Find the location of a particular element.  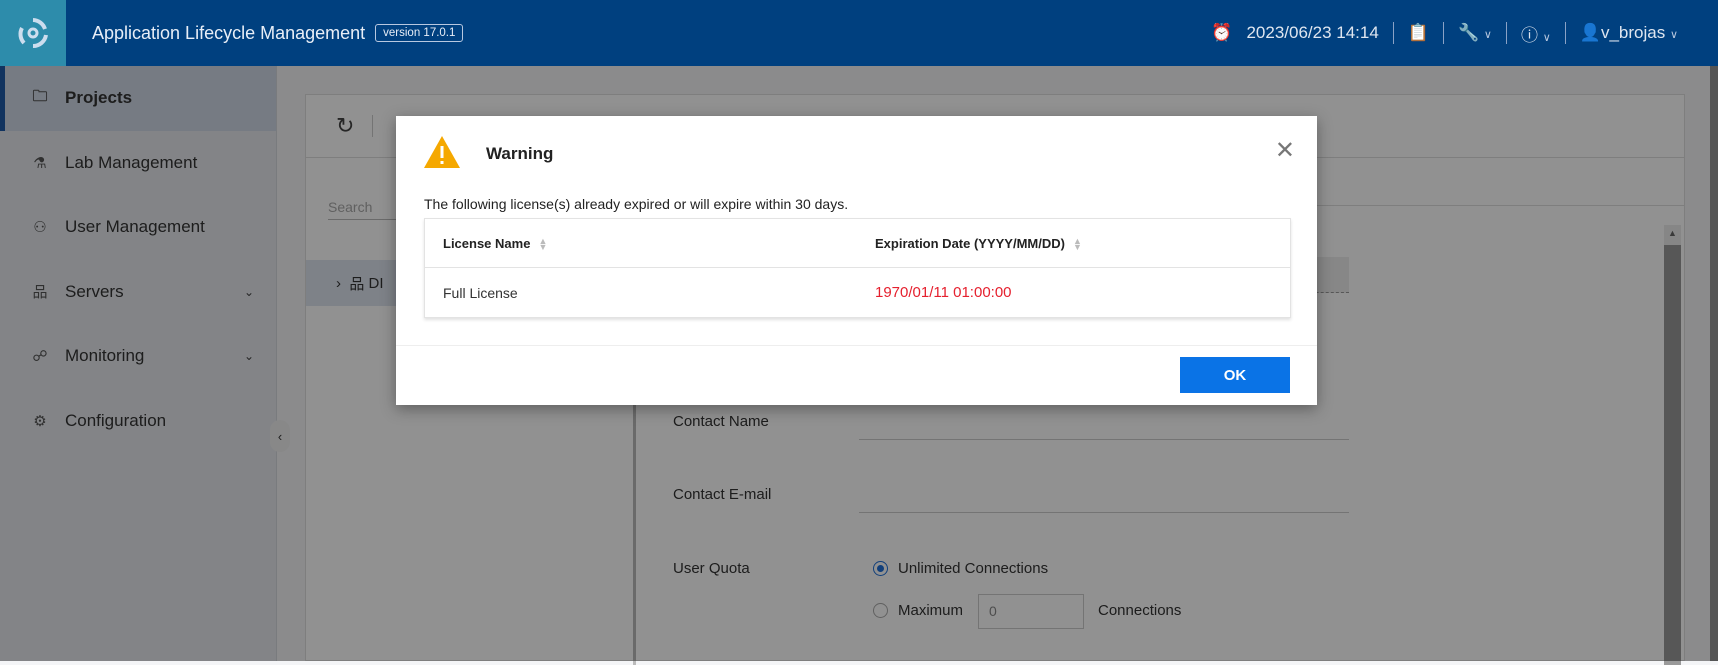

app-title: Application Lifecycle Management is located at coordinates (229, 32).